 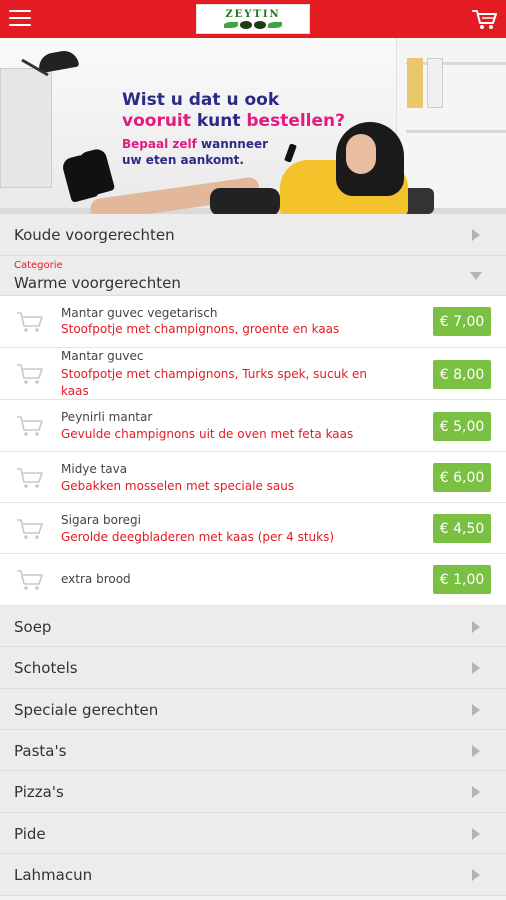 I want to click on item-name: Mantar guvec, so click(x=102, y=356).